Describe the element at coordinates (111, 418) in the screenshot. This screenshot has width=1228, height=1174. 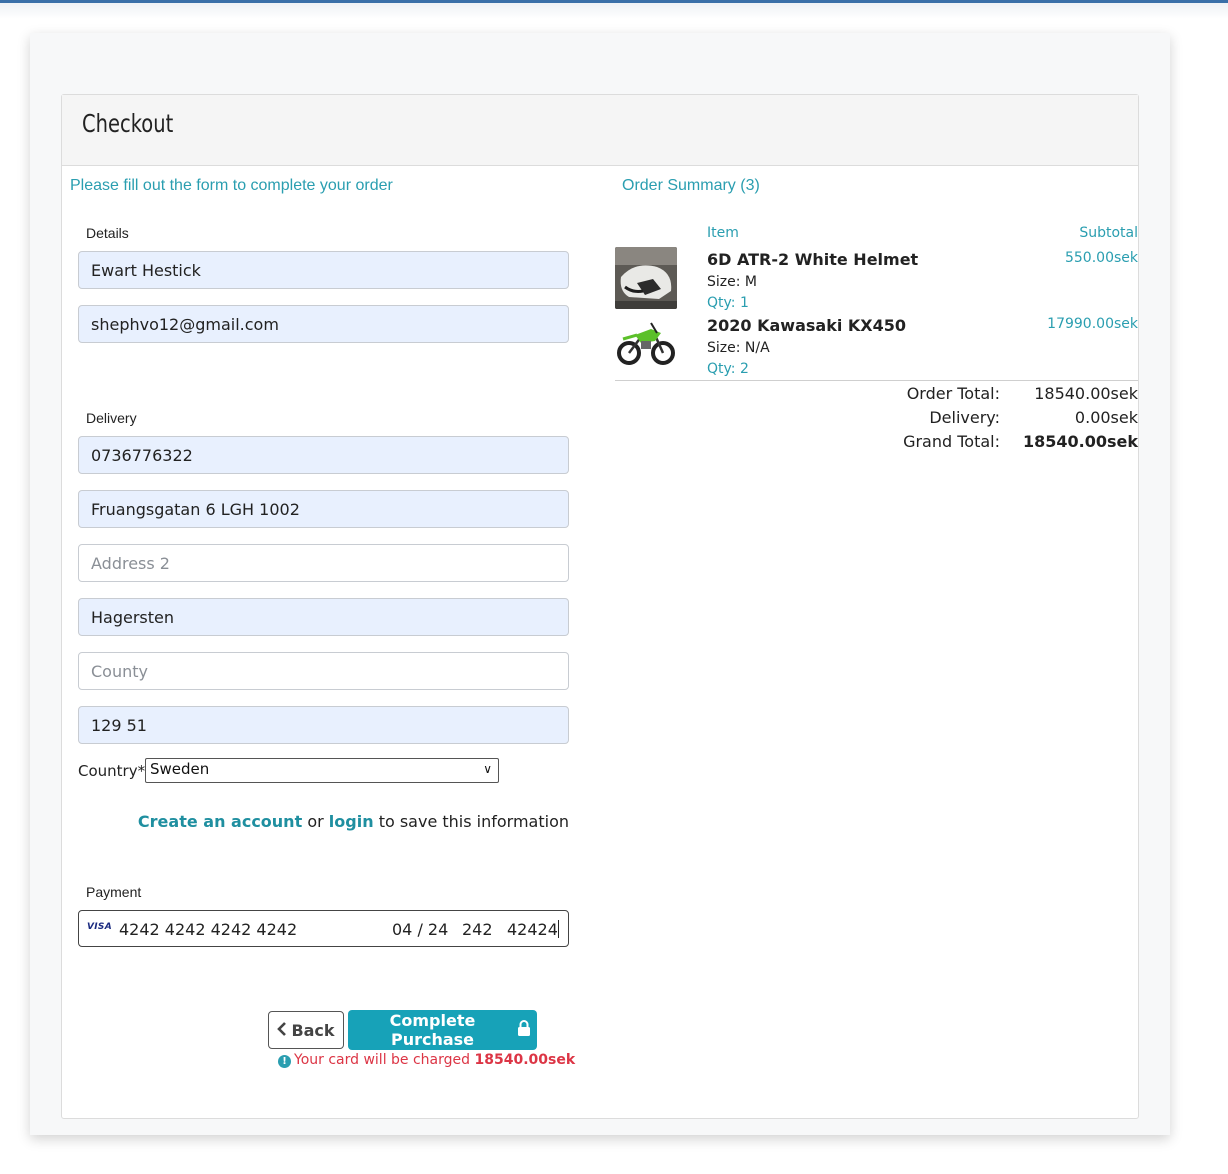
I see `delivery-label: Delivery` at that location.